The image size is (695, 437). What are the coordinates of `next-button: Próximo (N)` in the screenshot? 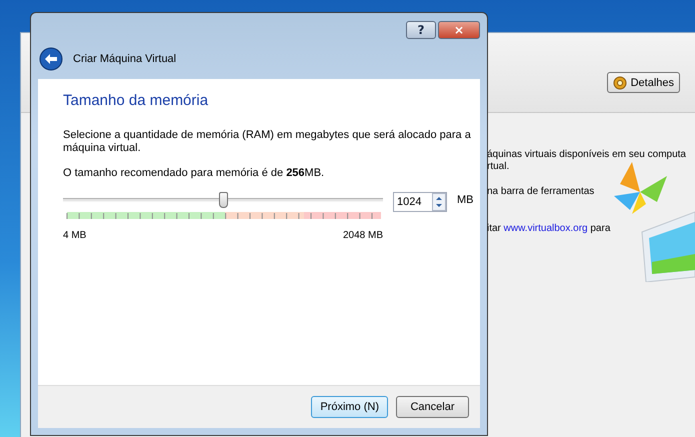 It's located at (349, 407).